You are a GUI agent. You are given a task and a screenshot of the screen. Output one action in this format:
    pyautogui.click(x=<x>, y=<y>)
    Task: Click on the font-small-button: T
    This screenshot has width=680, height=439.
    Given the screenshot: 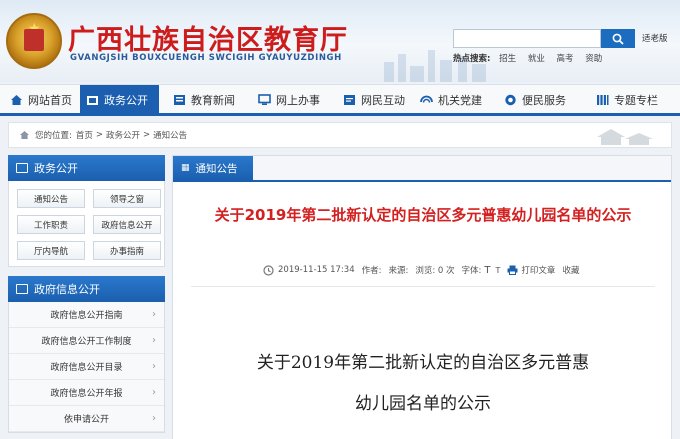 What is the action you would take?
    pyautogui.click(x=498, y=270)
    